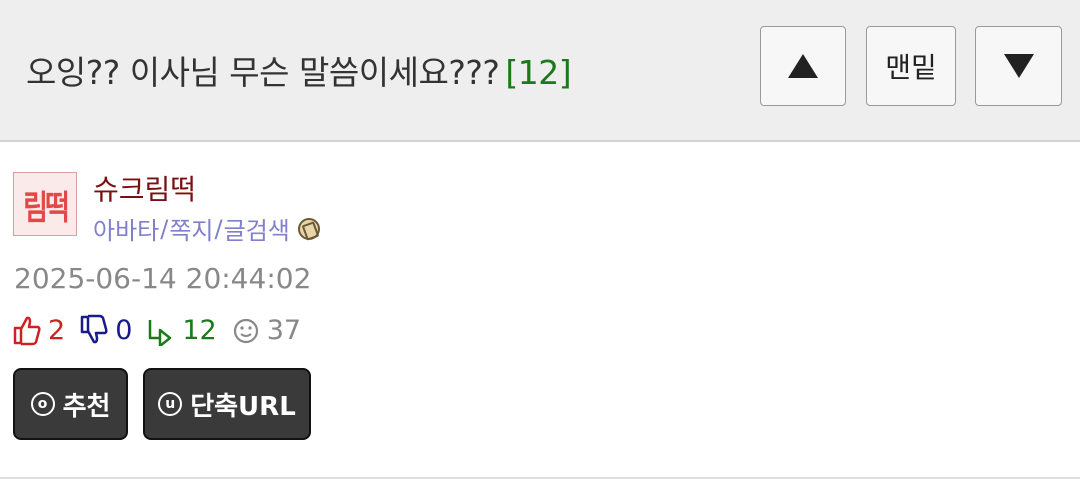 This screenshot has height=479, width=1080. I want to click on downvote-stat: 0, so click(105, 330).